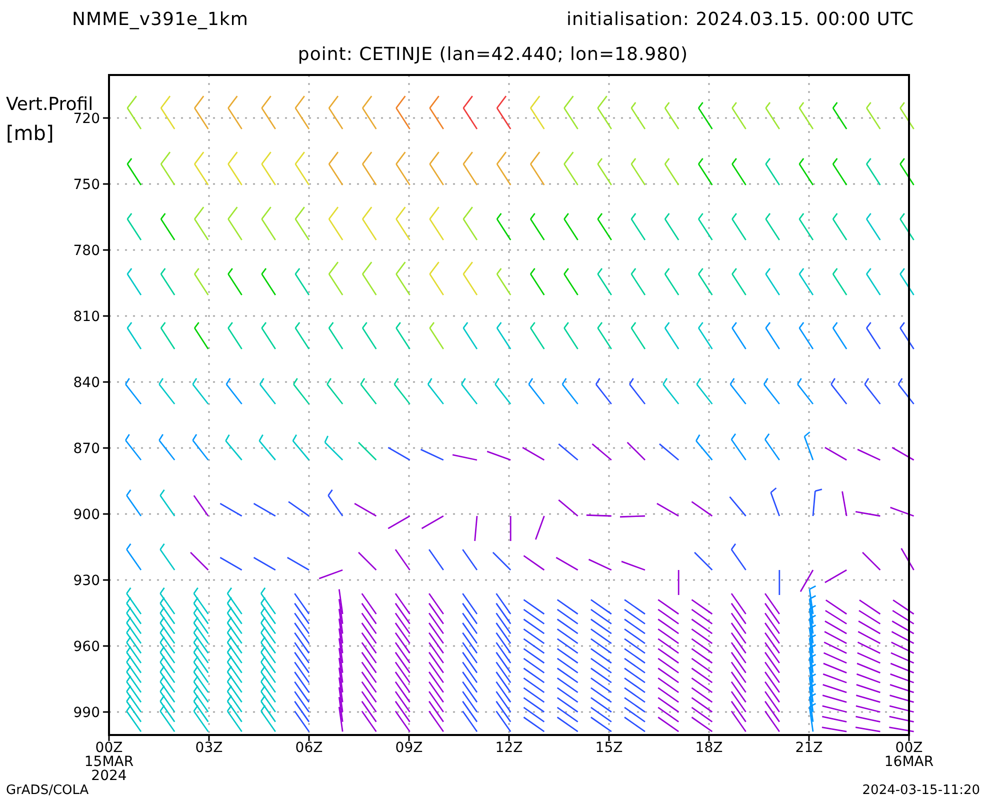 This screenshot has height=800, width=1000. What do you see at coordinates (493, 54) in the screenshot?
I see `point-location: point: CETINJE (lan=42.440; lon=18.980)` at bounding box center [493, 54].